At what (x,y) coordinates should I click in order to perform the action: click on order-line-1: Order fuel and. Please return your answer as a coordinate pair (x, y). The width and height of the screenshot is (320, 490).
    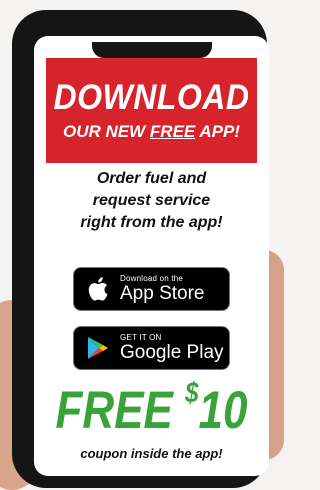
    Looking at the image, I should click on (151, 178).